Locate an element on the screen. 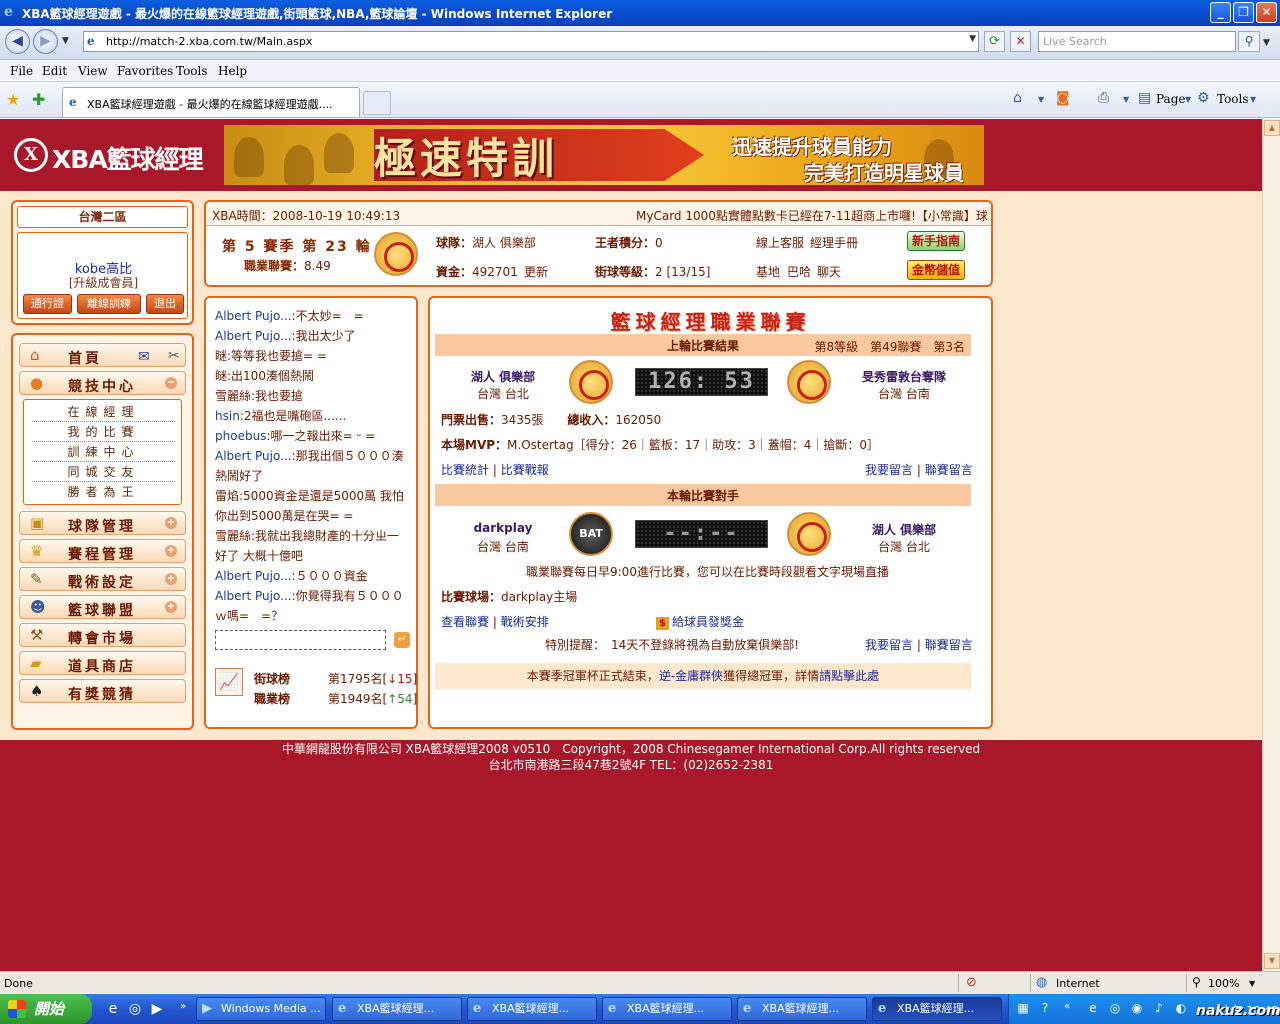 The width and height of the screenshot is (1280, 1024). quicklaunch-app-icon: ◎ is located at coordinates (135, 1010).